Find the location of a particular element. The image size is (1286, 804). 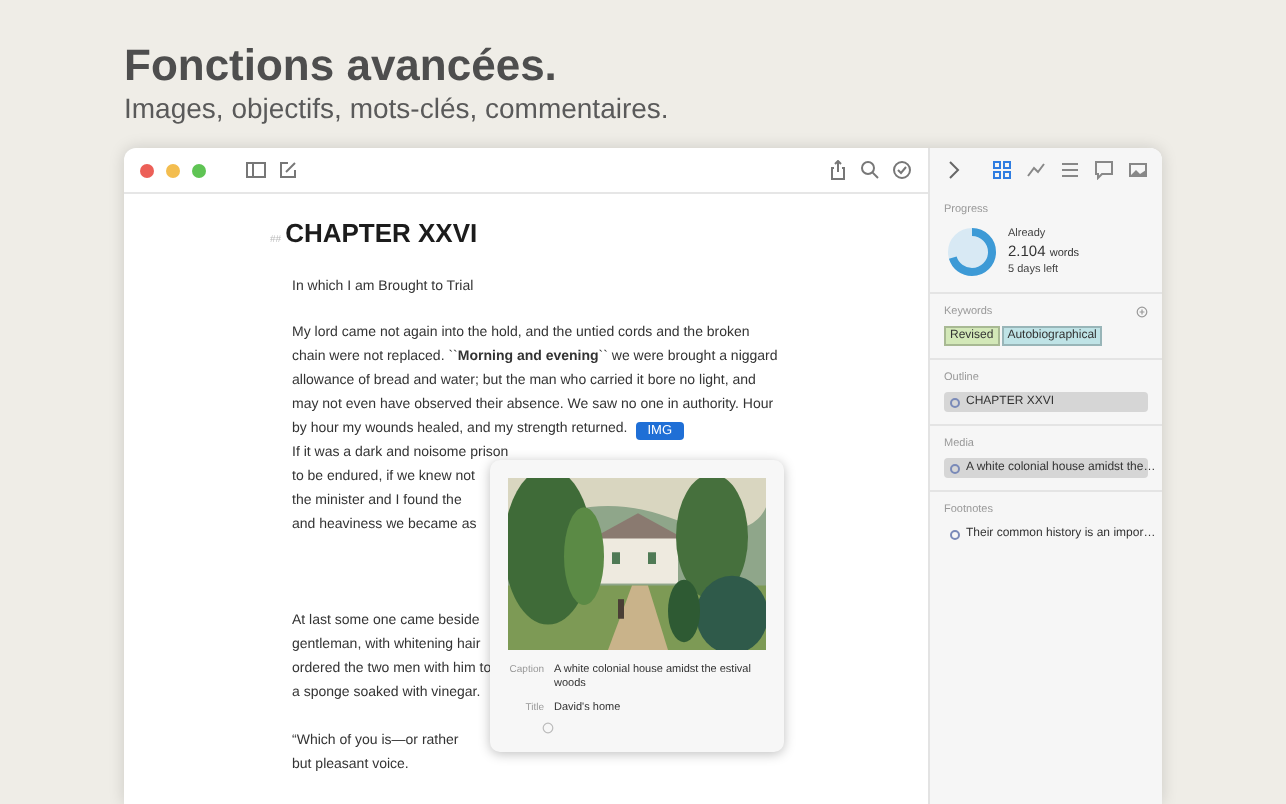

grid-icon is located at coordinates (1002, 170).